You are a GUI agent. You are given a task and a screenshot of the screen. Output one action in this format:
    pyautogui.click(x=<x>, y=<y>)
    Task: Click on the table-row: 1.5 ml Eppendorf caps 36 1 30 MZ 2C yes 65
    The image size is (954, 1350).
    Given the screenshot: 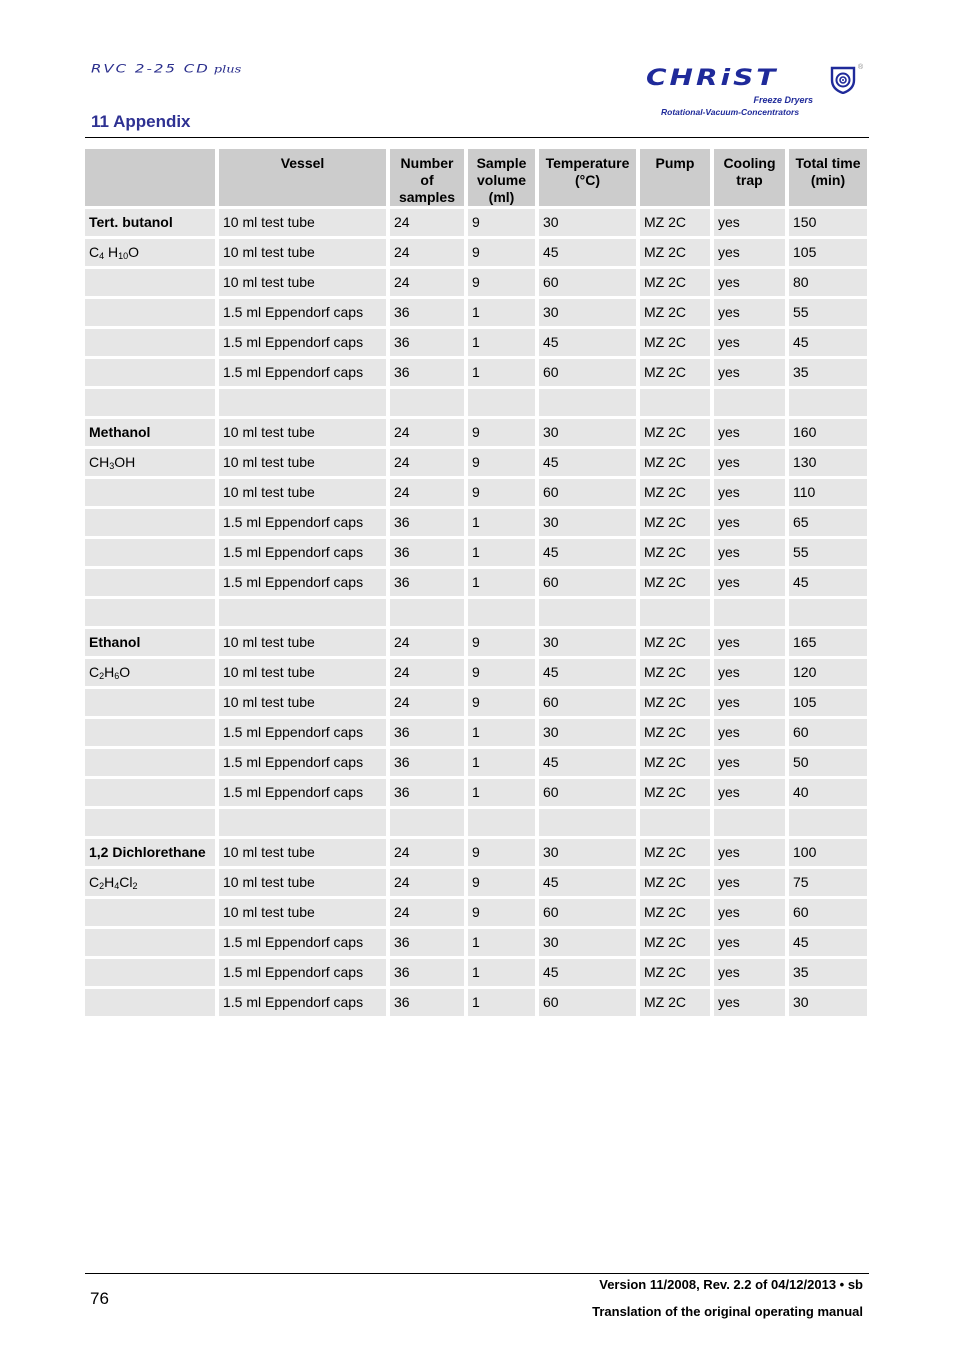 What is the action you would take?
    pyautogui.click(x=476, y=522)
    